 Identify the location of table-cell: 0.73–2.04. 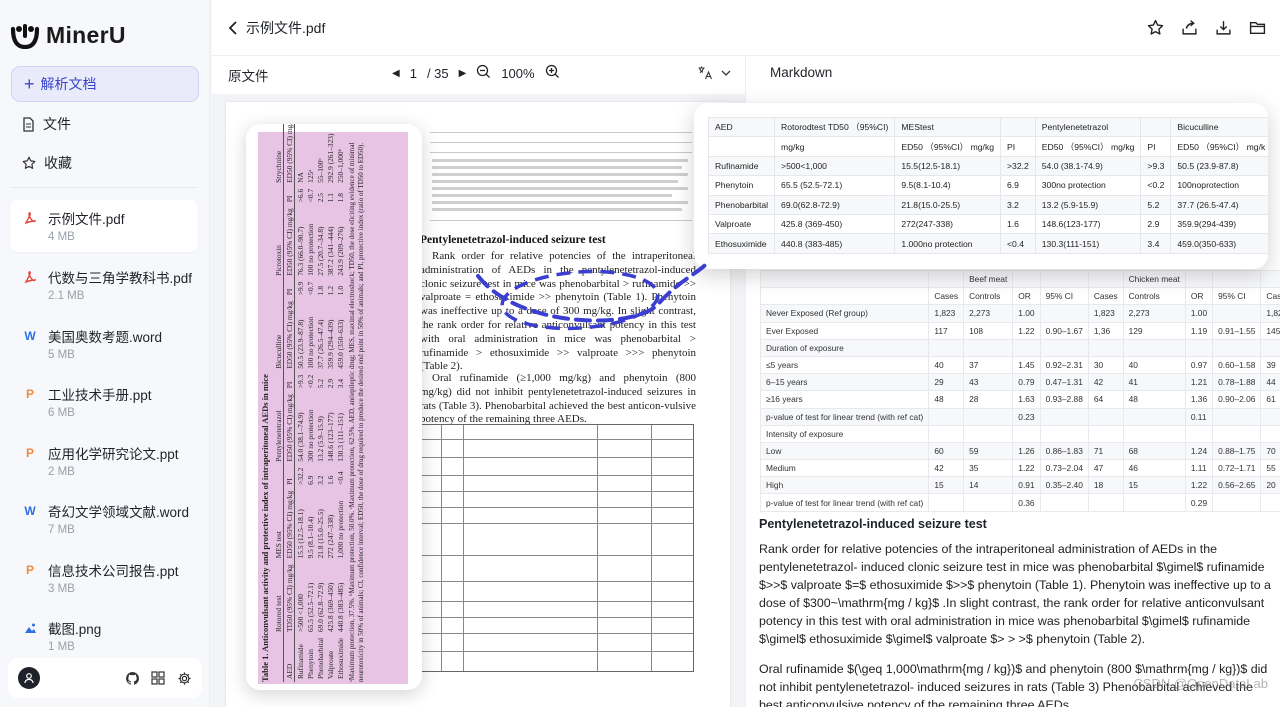
(1064, 468).